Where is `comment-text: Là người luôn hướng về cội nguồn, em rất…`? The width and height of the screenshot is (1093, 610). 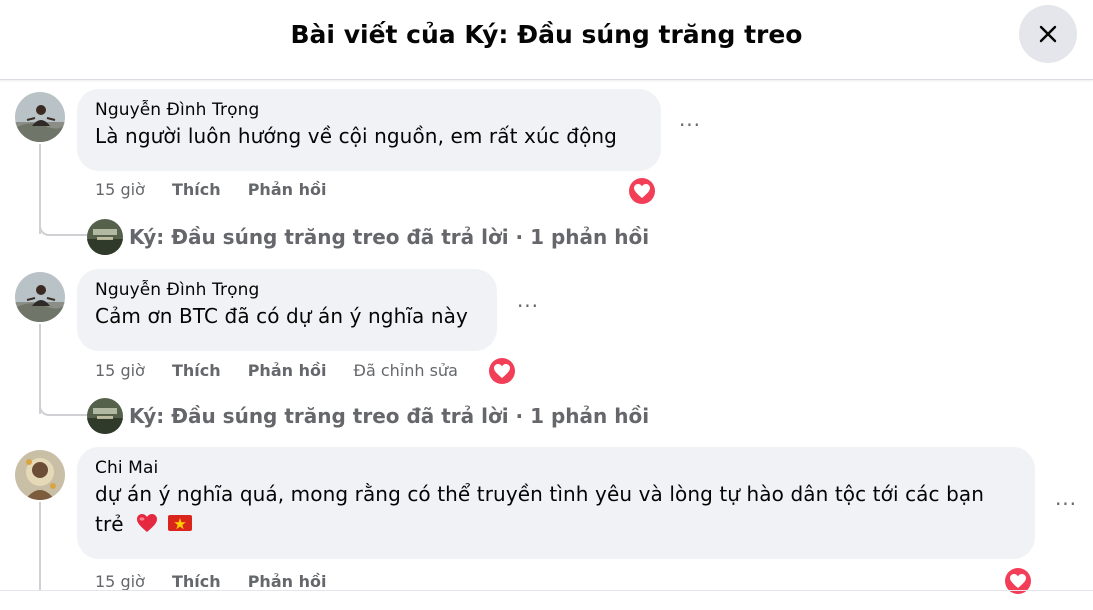 comment-text: Là người luôn hướng về cội nguồn, em rất… is located at coordinates (356, 136).